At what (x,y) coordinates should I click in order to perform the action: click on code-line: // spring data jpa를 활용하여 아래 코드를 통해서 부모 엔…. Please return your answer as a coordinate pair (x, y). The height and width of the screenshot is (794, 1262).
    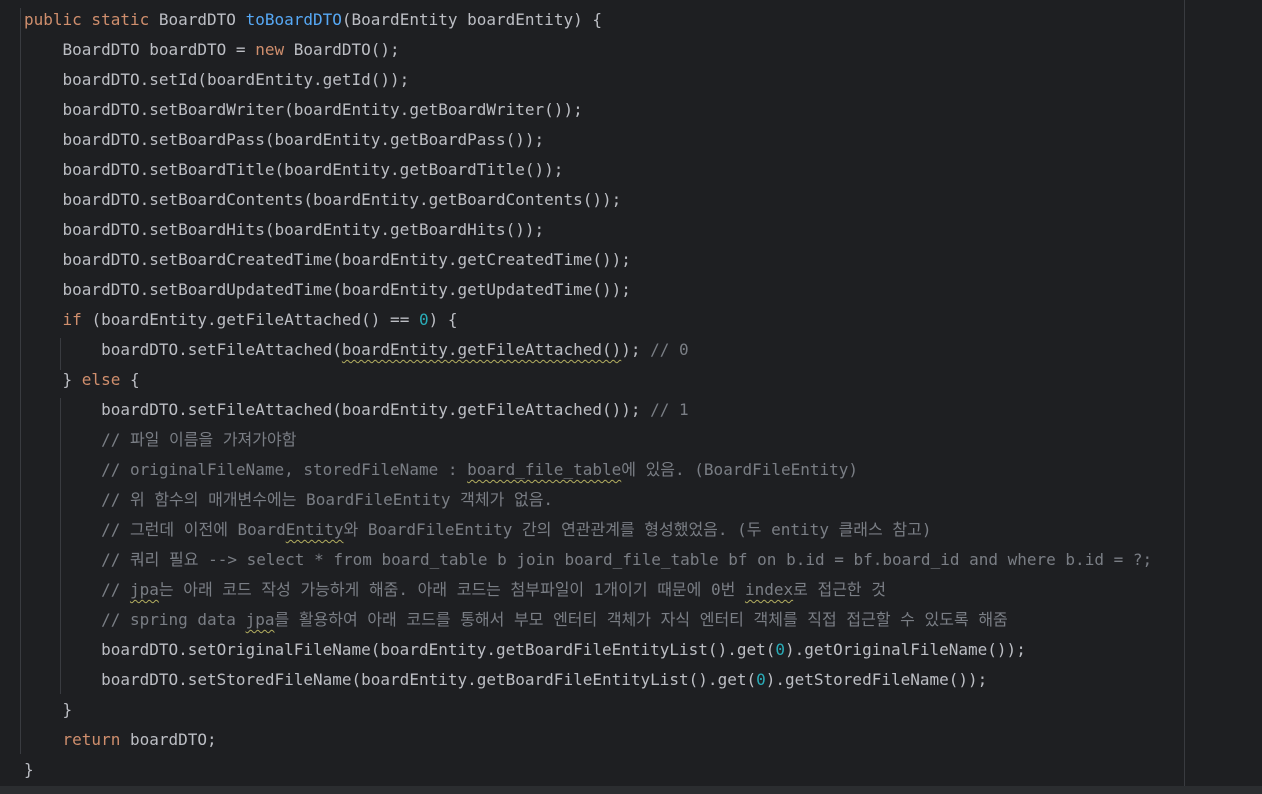
    Looking at the image, I should click on (588, 620).